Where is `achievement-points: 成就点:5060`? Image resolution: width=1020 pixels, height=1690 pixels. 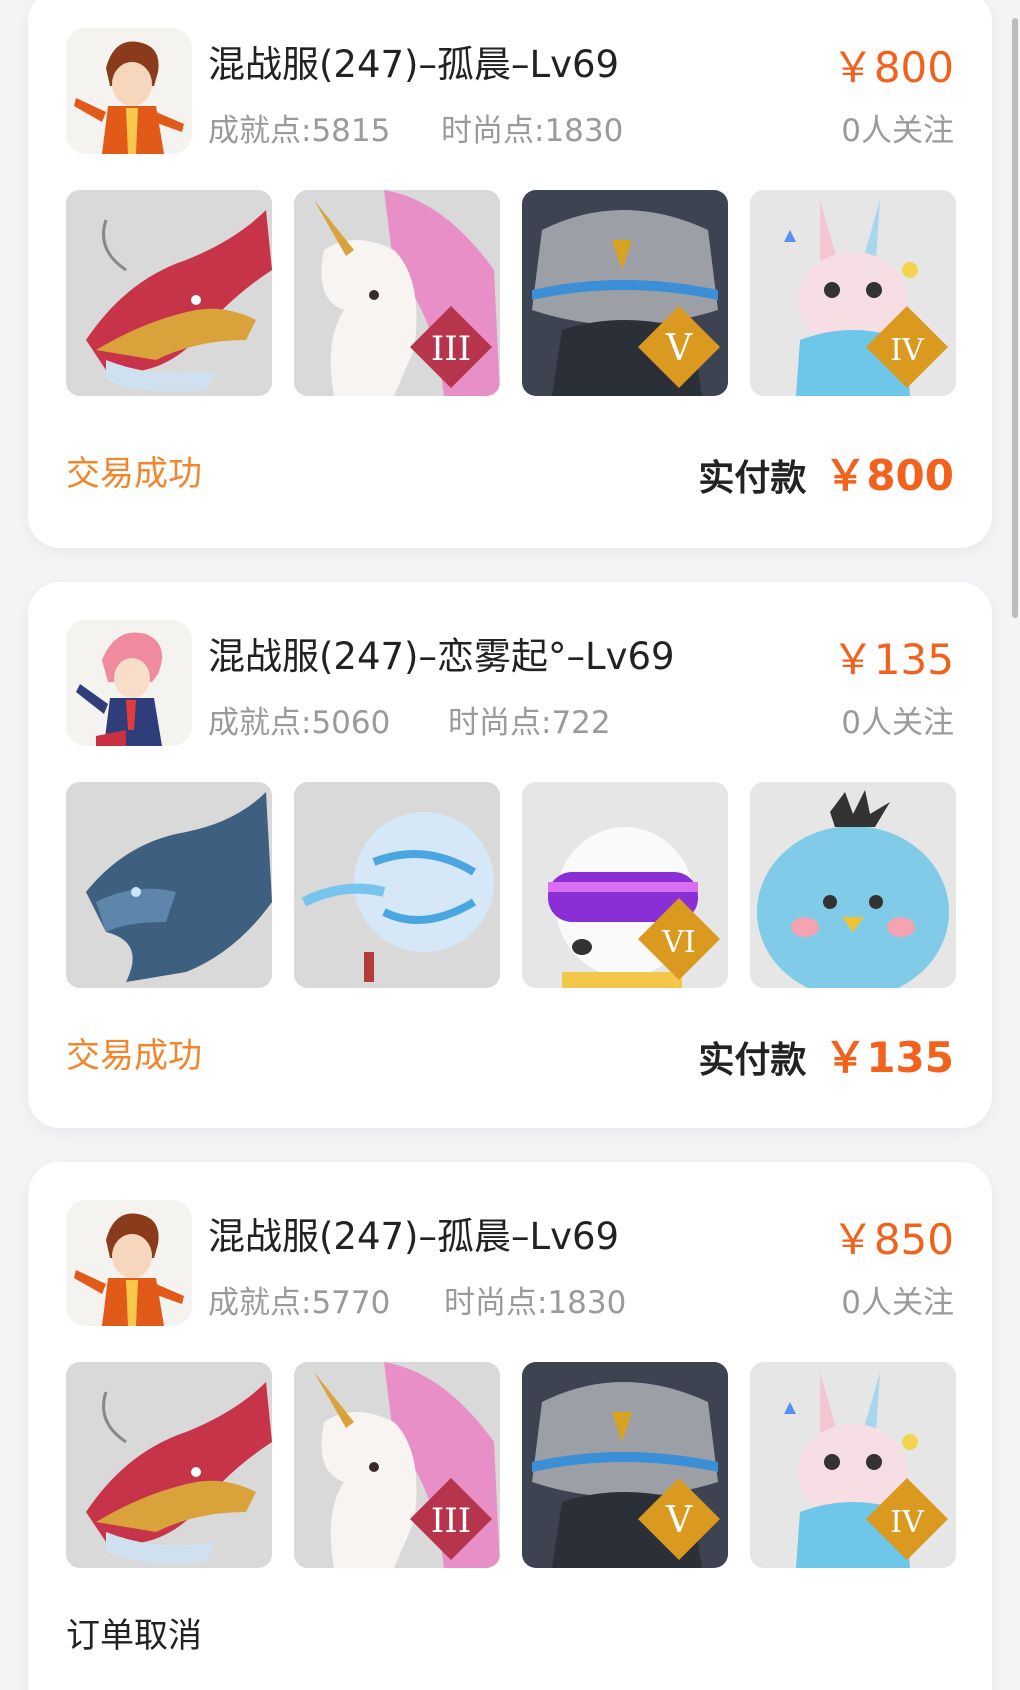
achievement-points: 成就点:5060 is located at coordinates (299, 723).